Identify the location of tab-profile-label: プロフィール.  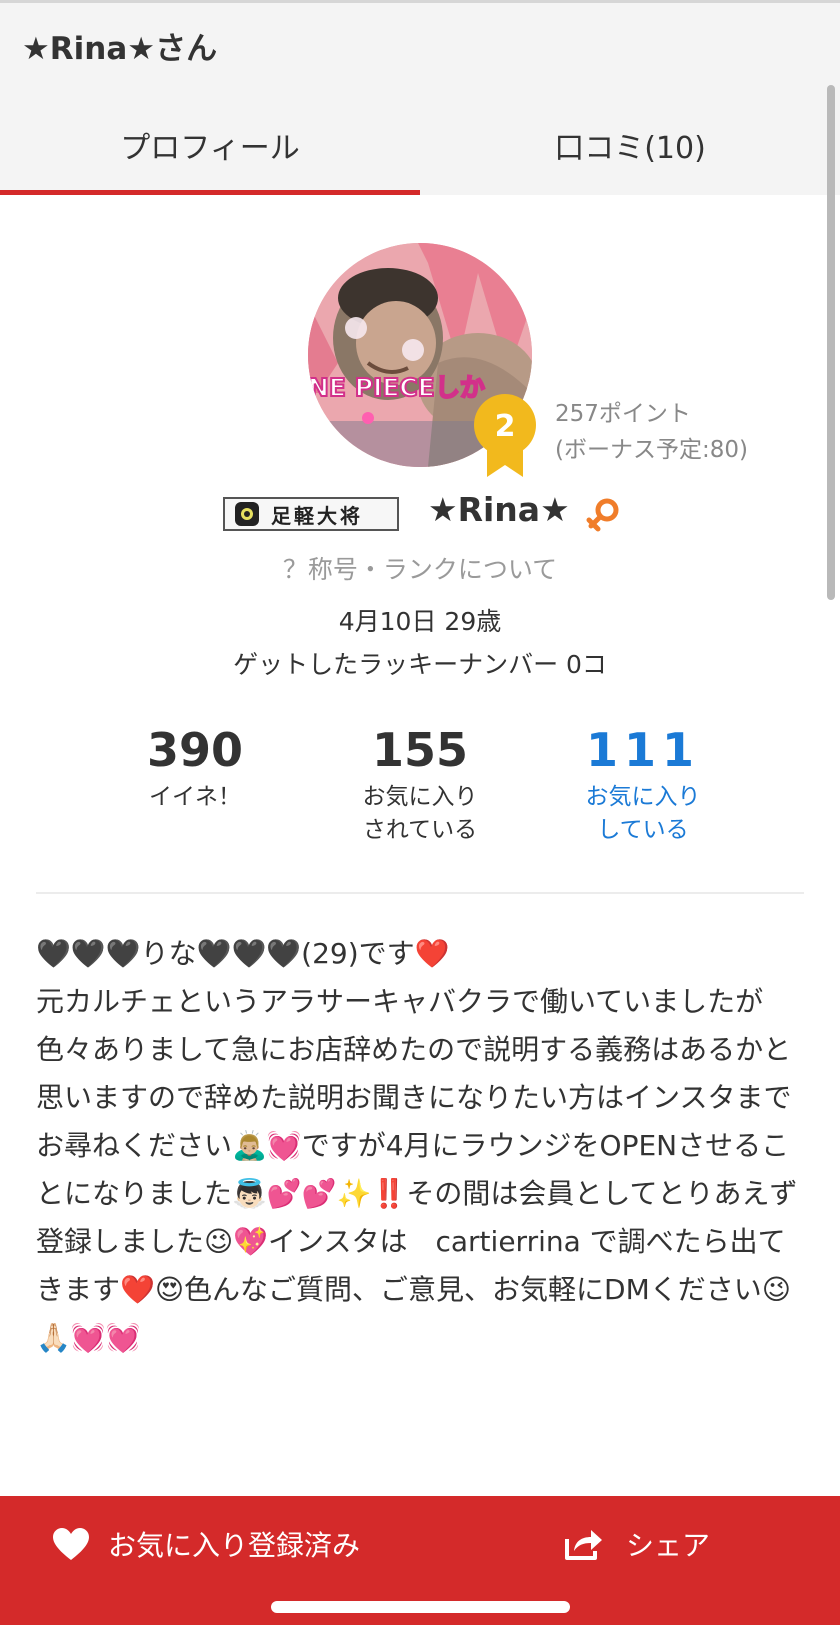
(210, 148).